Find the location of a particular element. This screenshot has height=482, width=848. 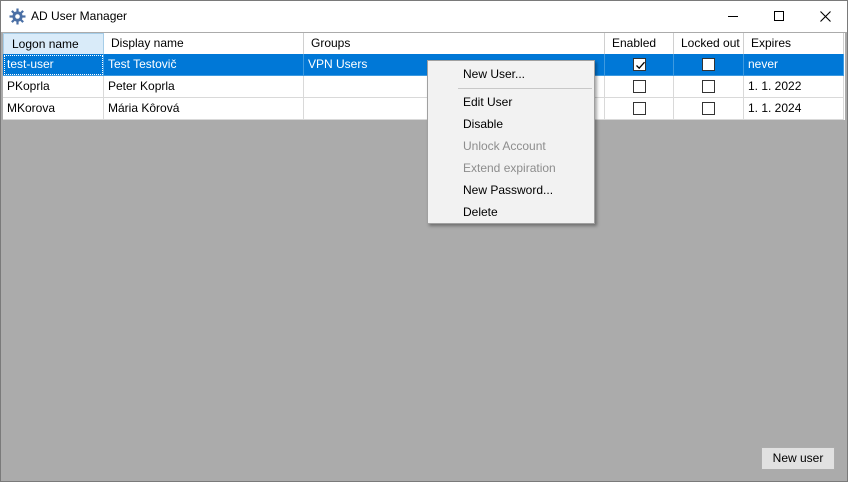

display-cell: Test Testovič is located at coordinates (204, 65).